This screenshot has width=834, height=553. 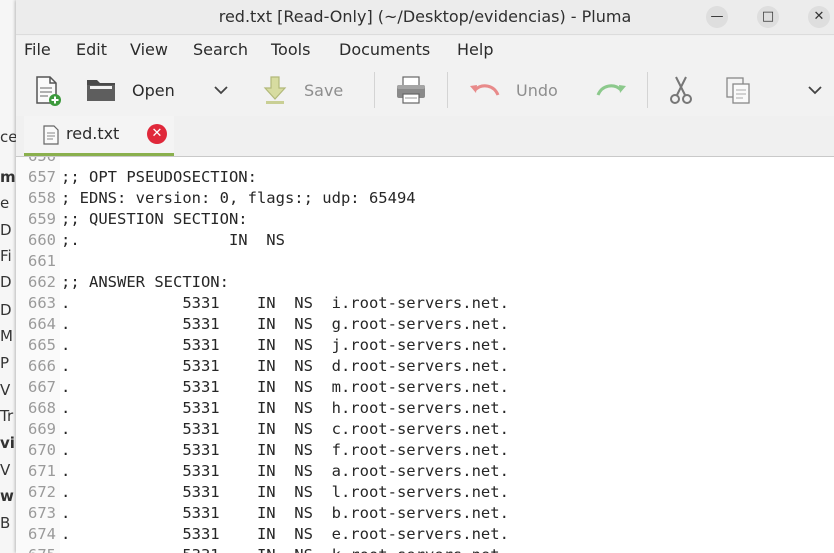 What do you see at coordinates (37, 49) in the screenshot?
I see `menu-file: File` at bounding box center [37, 49].